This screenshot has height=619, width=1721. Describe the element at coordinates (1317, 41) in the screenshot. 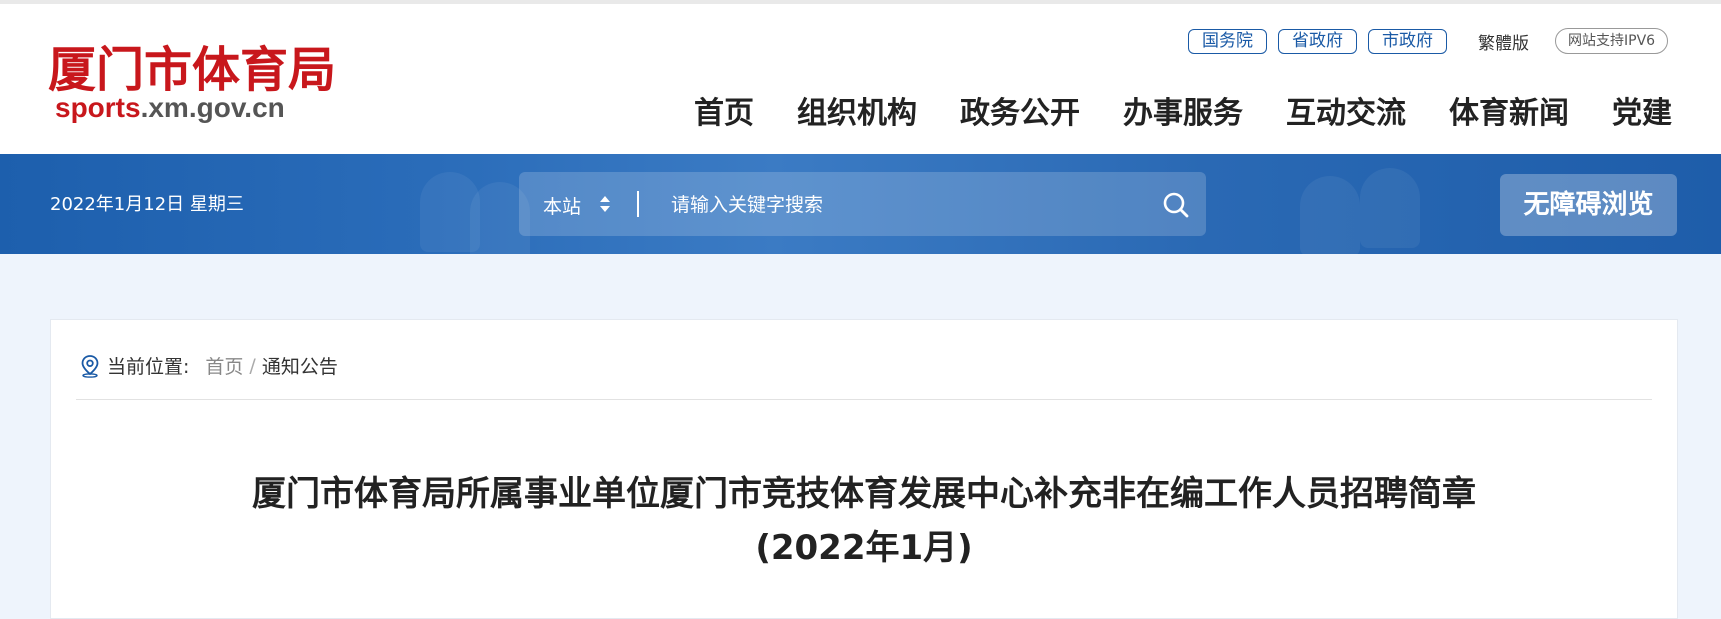

I see `gov-link-province: 省政府` at that location.